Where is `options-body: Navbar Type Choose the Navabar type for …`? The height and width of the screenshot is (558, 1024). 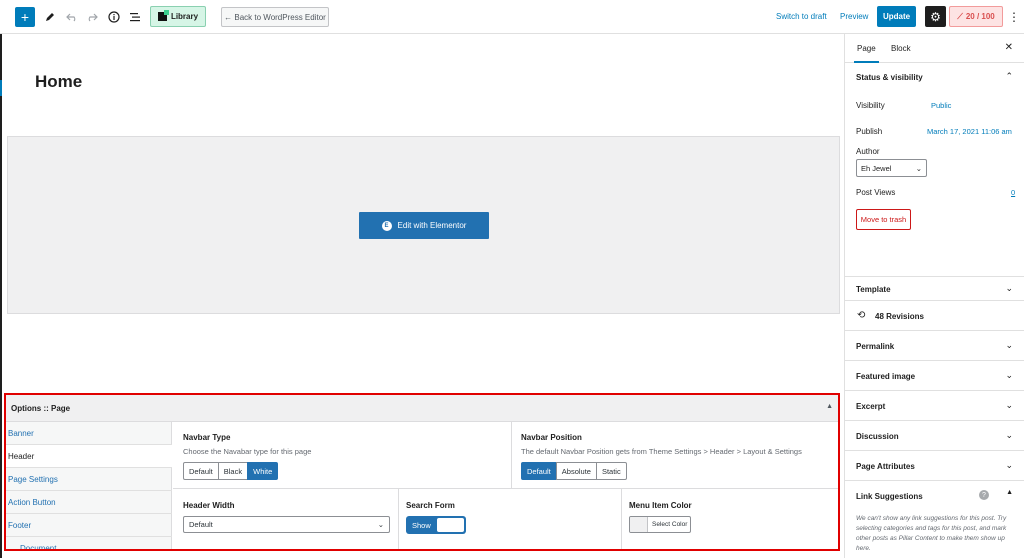 options-body: Navbar Type Choose the Navabar type for … is located at coordinates (505, 485).